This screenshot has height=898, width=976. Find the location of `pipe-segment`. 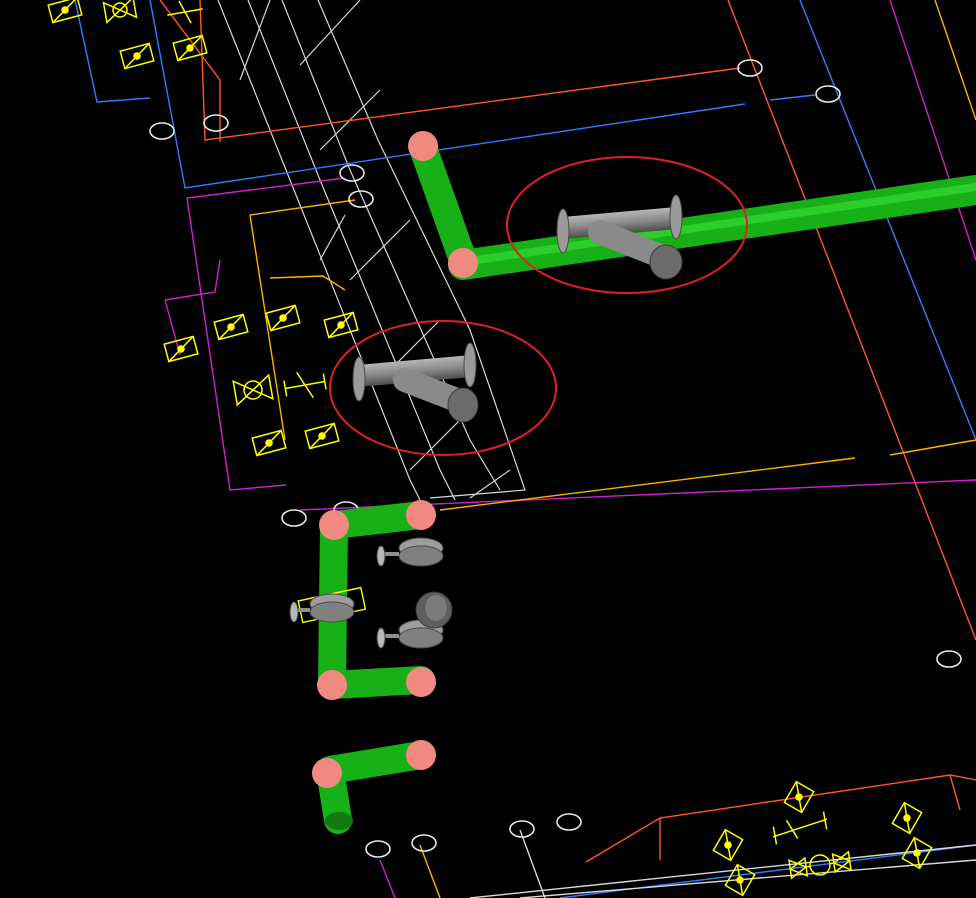

pipe-segment is located at coordinates (375, 787).